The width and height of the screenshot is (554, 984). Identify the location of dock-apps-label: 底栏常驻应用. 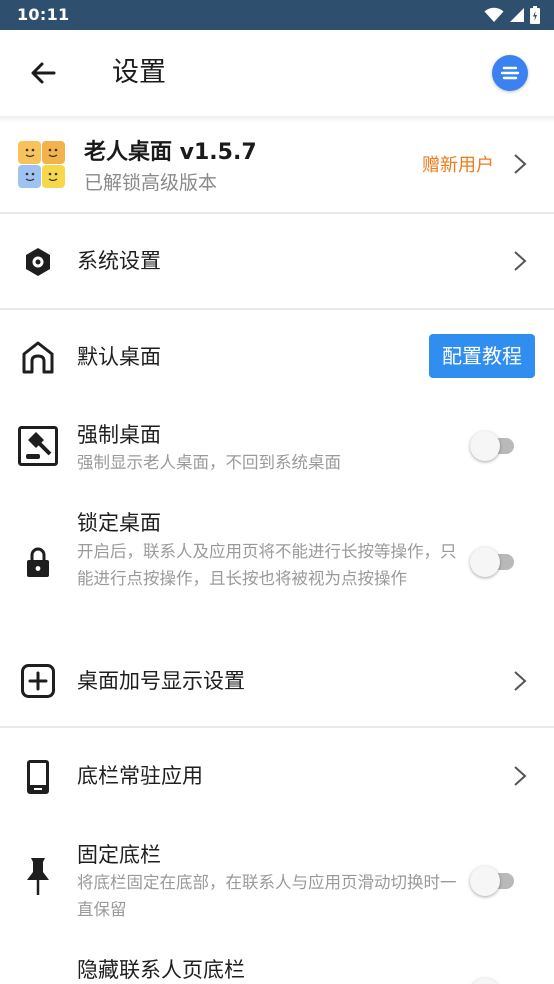
(140, 776).